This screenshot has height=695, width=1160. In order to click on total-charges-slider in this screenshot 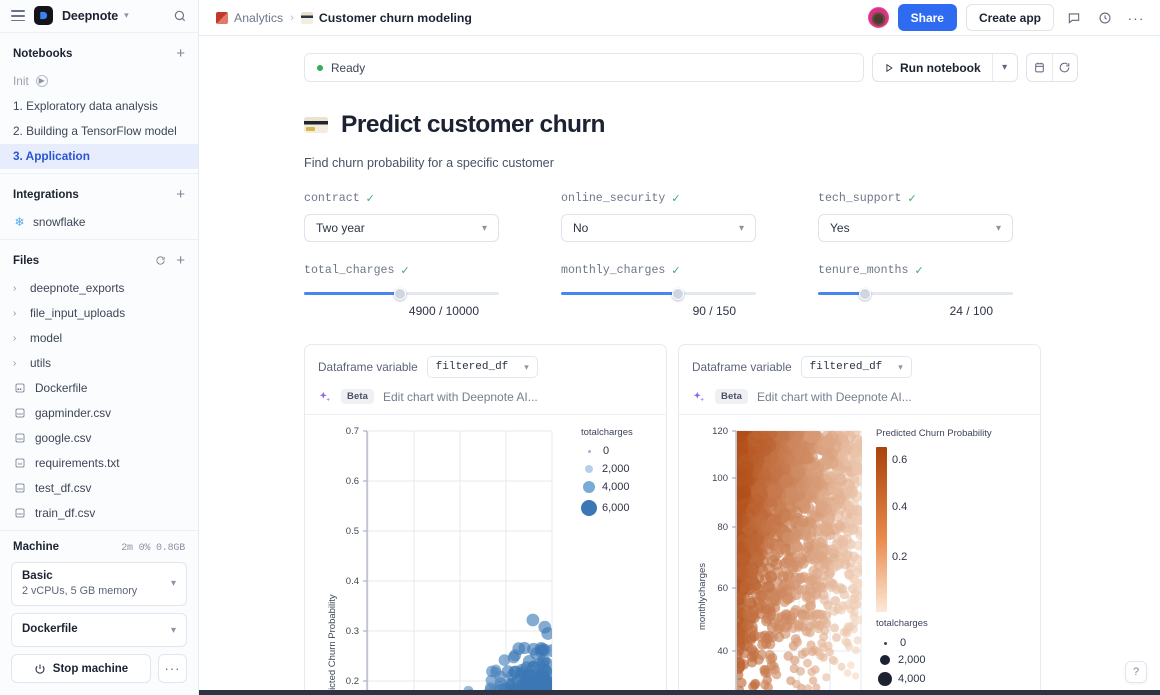, I will do `click(401, 293)`.